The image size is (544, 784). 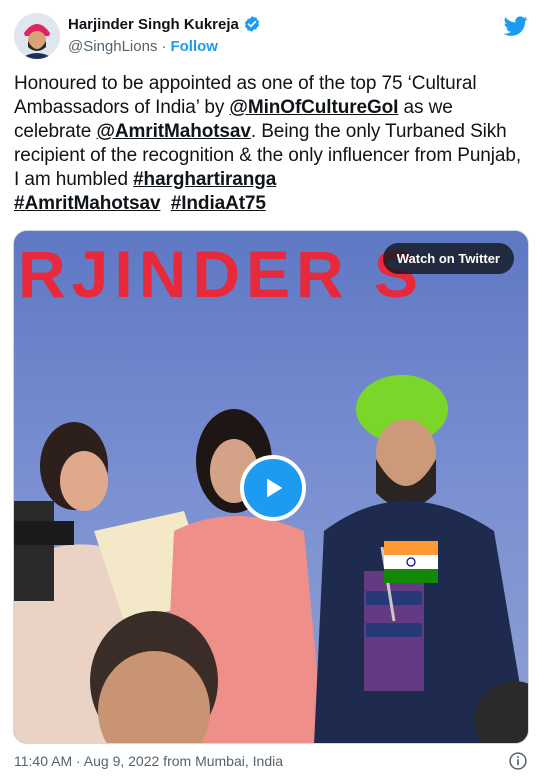 I want to click on verified-badge-icon, so click(x=251, y=24).